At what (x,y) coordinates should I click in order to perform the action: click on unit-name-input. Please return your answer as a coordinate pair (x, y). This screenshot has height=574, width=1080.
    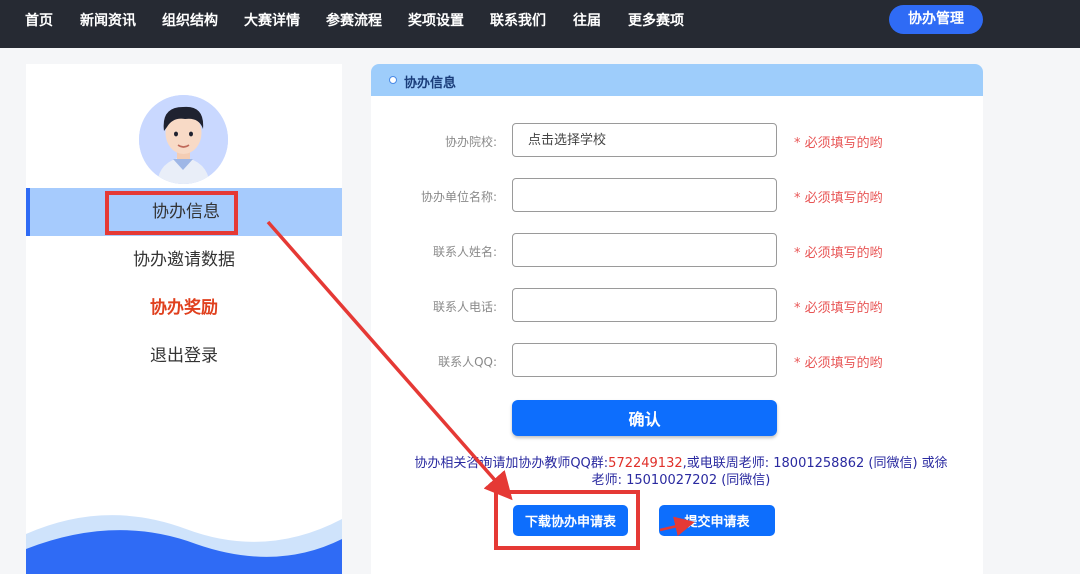
    Looking at the image, I should click on (644, 195).